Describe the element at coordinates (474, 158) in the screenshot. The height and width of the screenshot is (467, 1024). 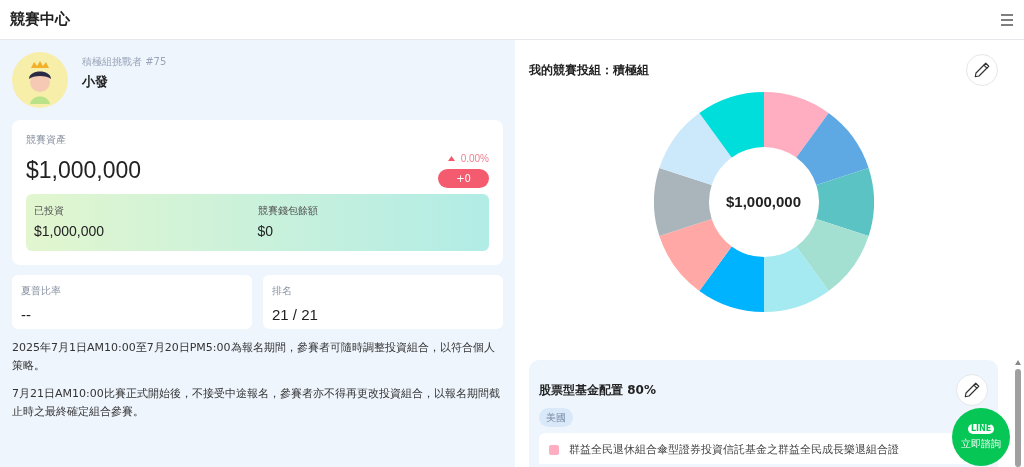
I see `change-percent: 0.00%` at that location.